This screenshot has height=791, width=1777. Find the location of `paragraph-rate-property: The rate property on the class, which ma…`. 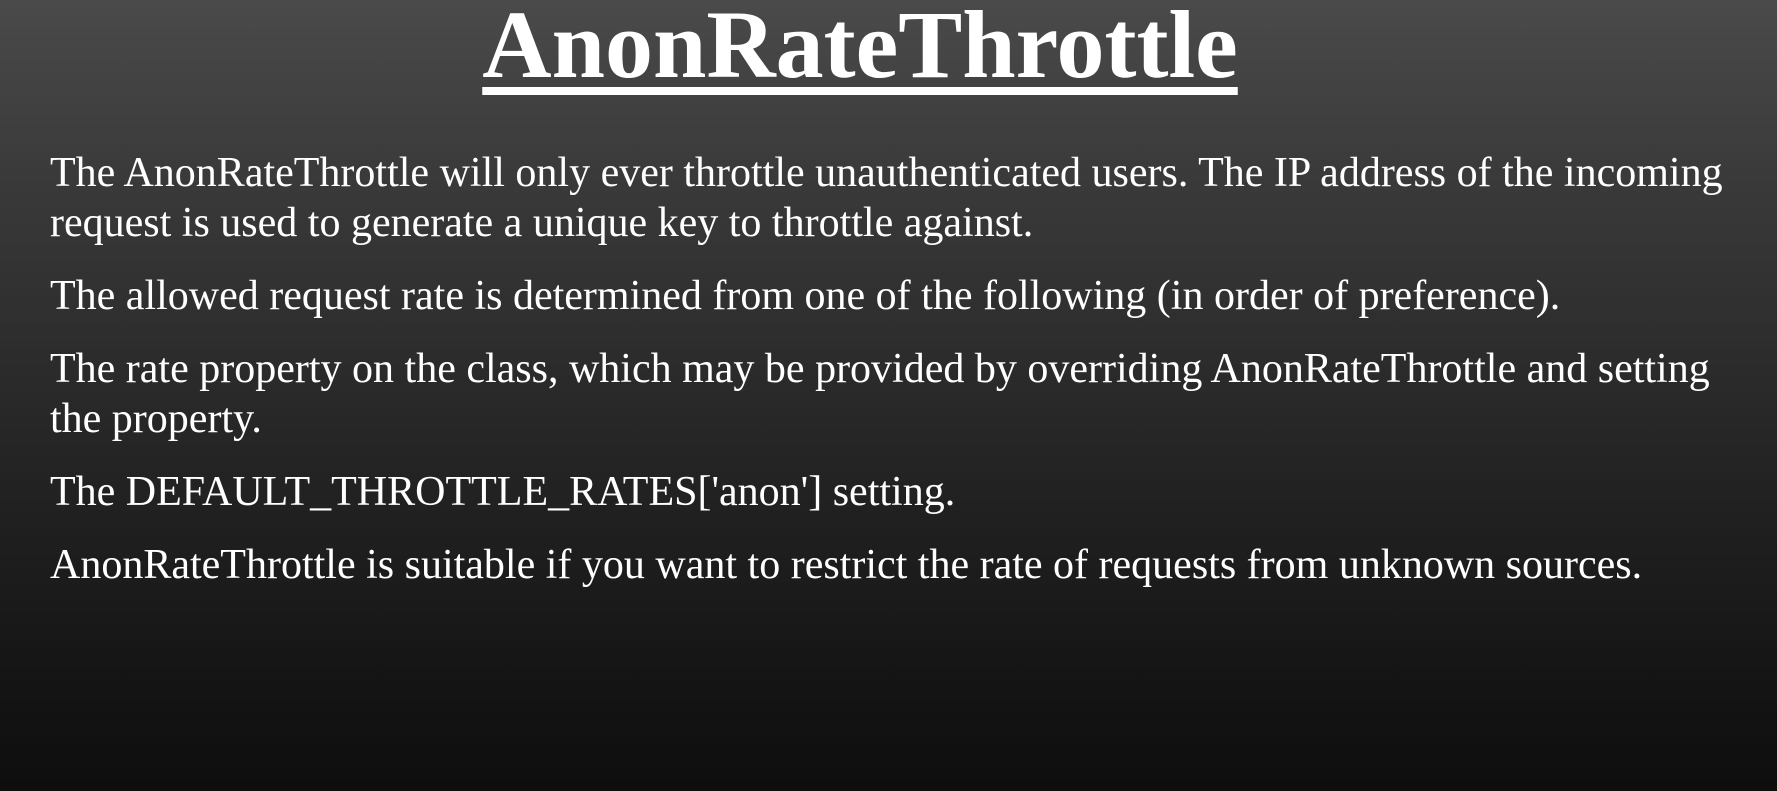

paragraph-rate-property: The rate property on the class, which ma… is located at coordinates (880, 394).